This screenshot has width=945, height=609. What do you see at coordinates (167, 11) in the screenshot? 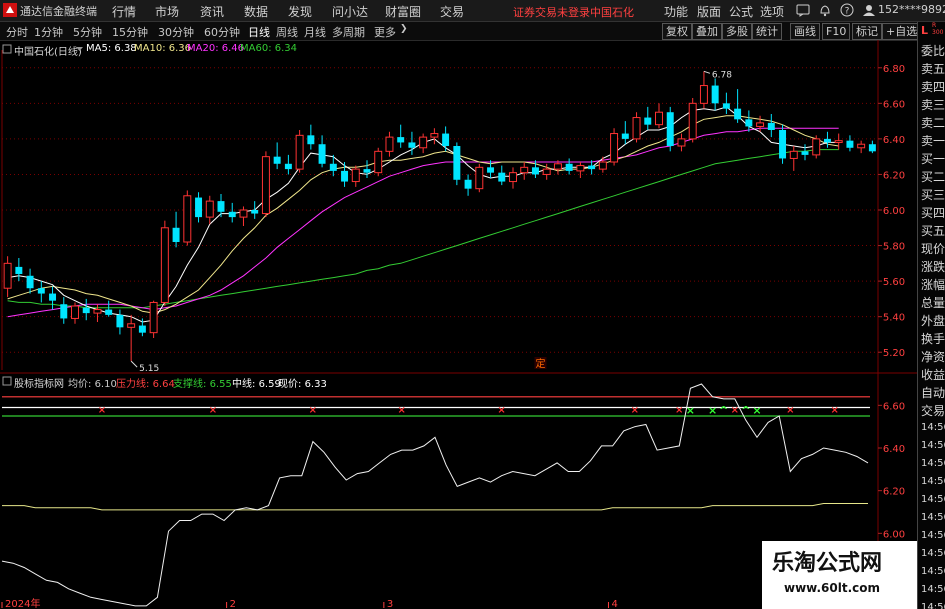
I see `menu-item-markets: 市场` at bounding box center [167, 11].